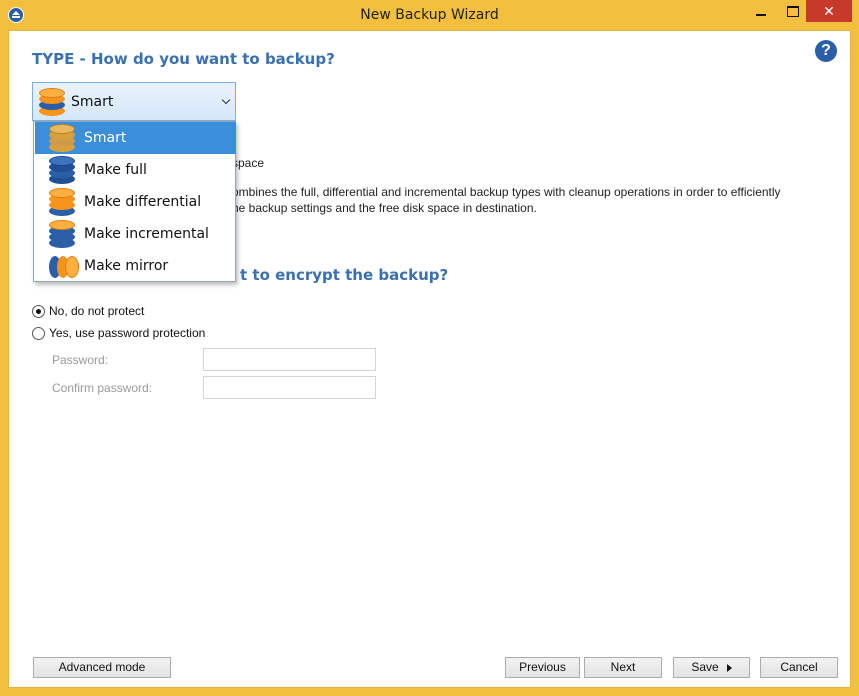 The width and height of the screenshot is (859, 696). What do you see at coordinates (623, 667) in the screenshot?
I see `next-button: Next` at bounding box center [623, 667].